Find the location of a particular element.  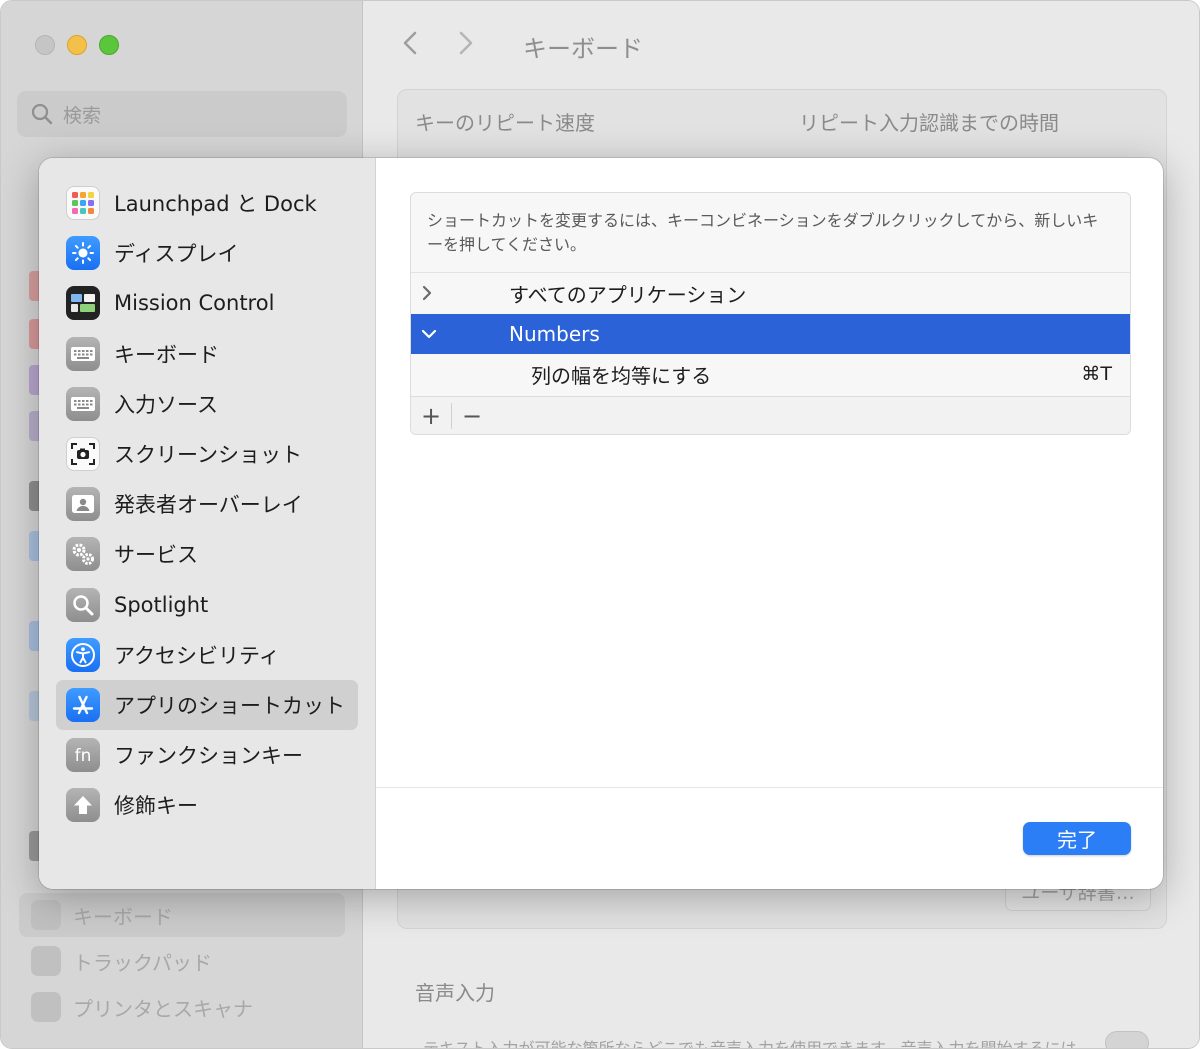

sidebar-item-accessibility: アクセシビリティ is located at coordinates (207, 655).